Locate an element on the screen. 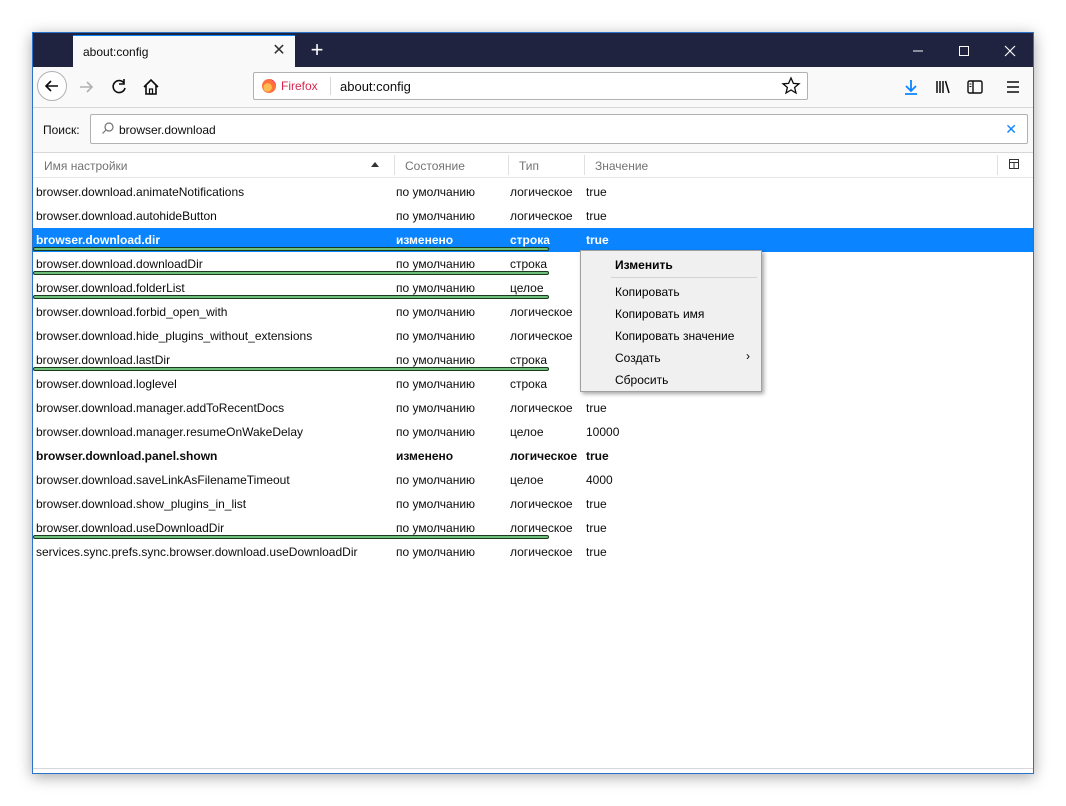 Image resolution: width=1066 pixels, height=806 pixels. hamburger-menu-icon is located at coordinates (1013, 87).